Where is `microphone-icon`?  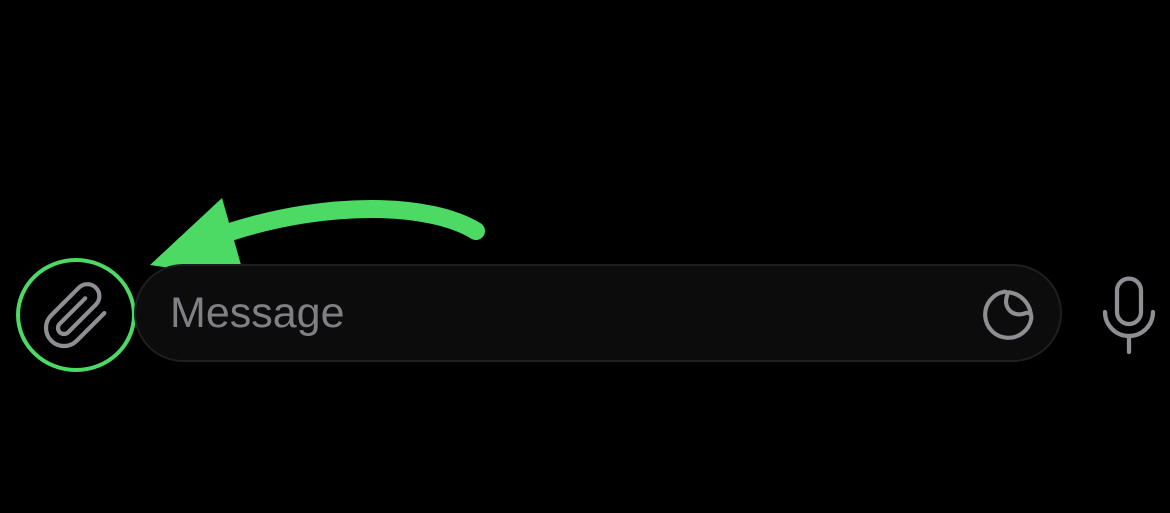 microphone-icon is located at coordinates (1129, 315).